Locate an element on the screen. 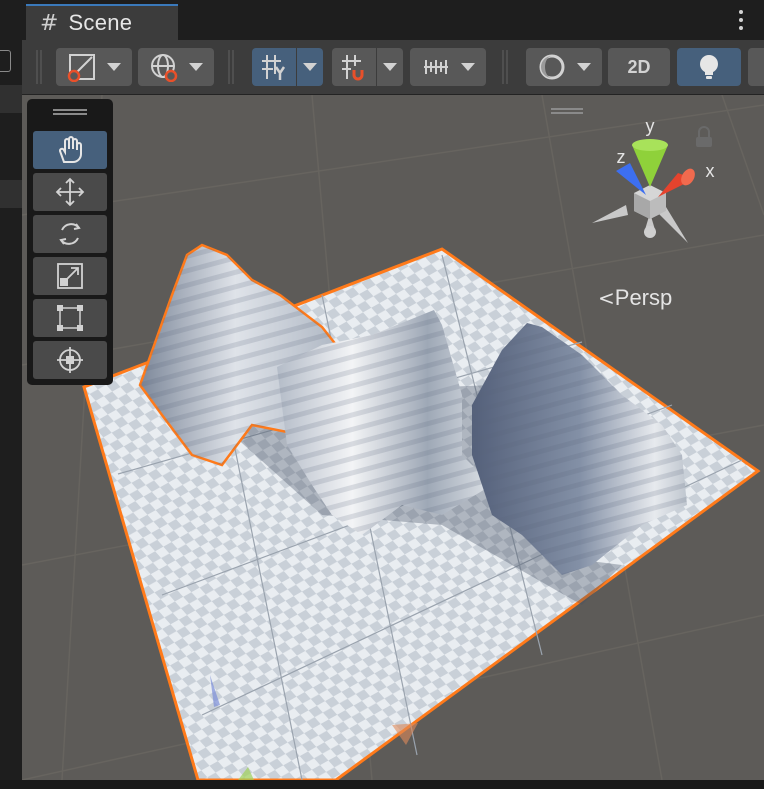 Image resolution: width=764 pixels, height=789 pixels. draw-mode-dropdown is located at coordinates (94, 67).